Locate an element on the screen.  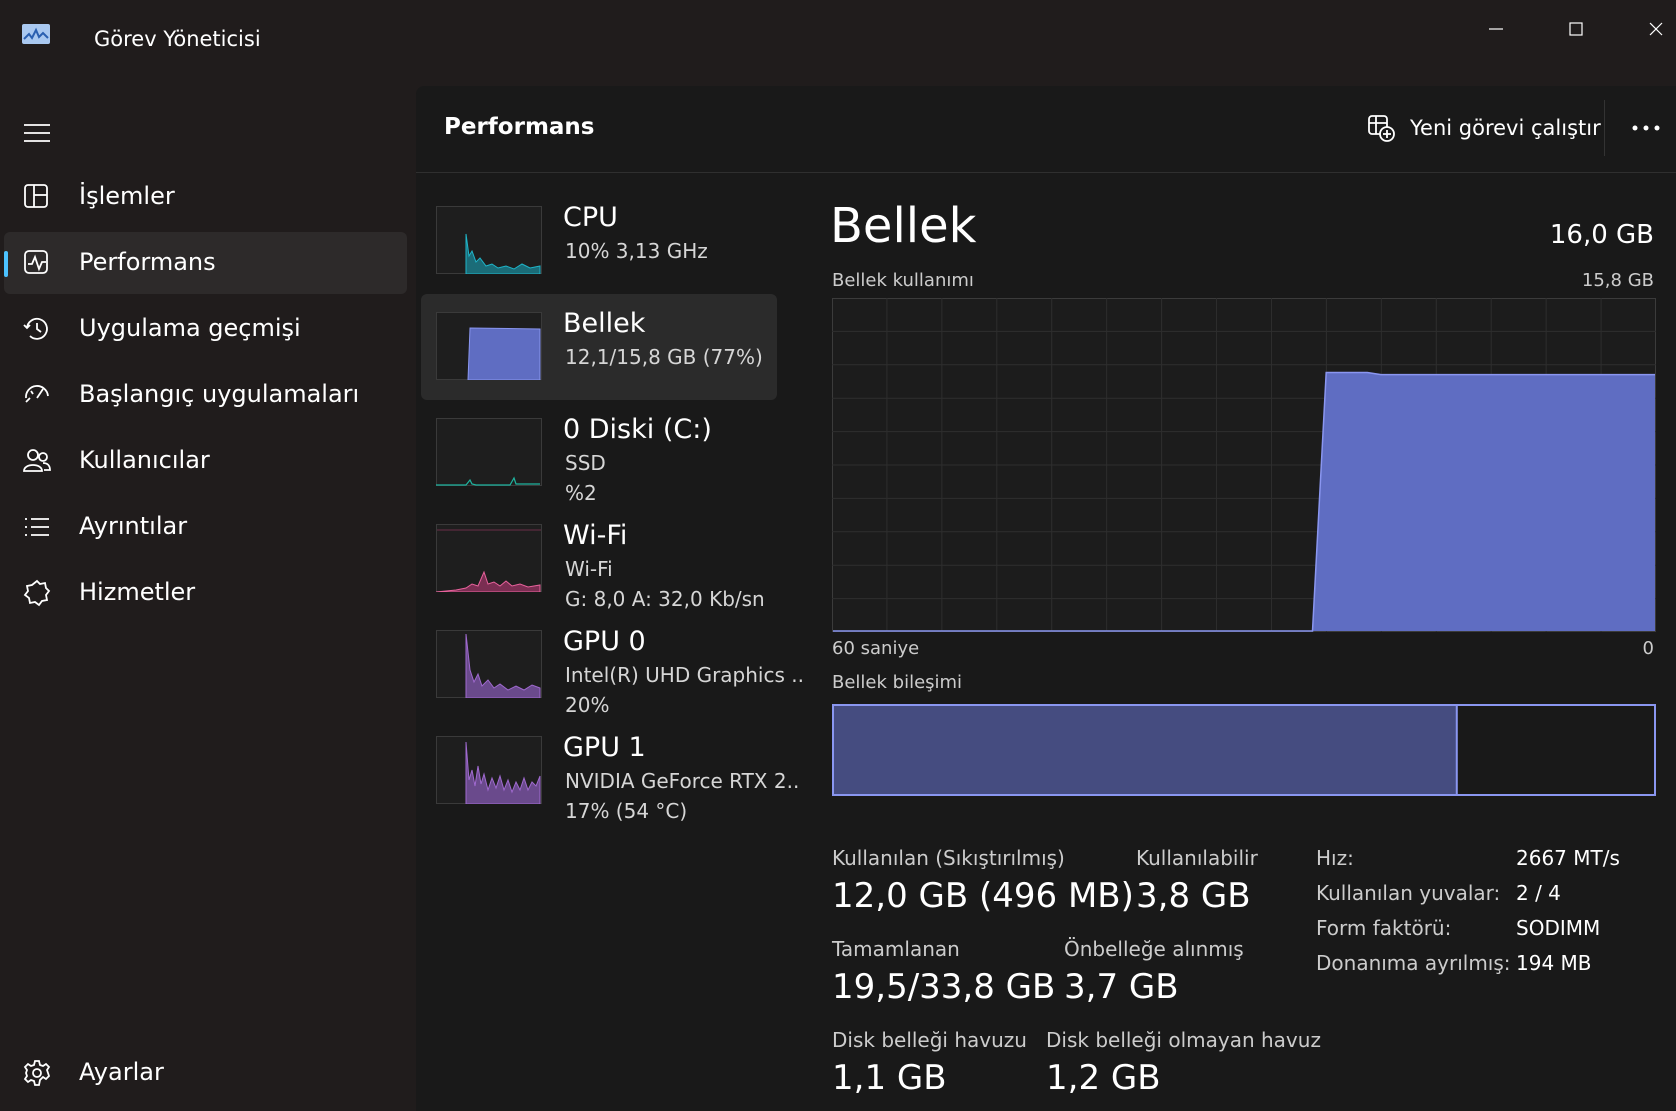
device-item-disk: 0 Diski (C:) SSD %2 is located at coordinates (599, 453).